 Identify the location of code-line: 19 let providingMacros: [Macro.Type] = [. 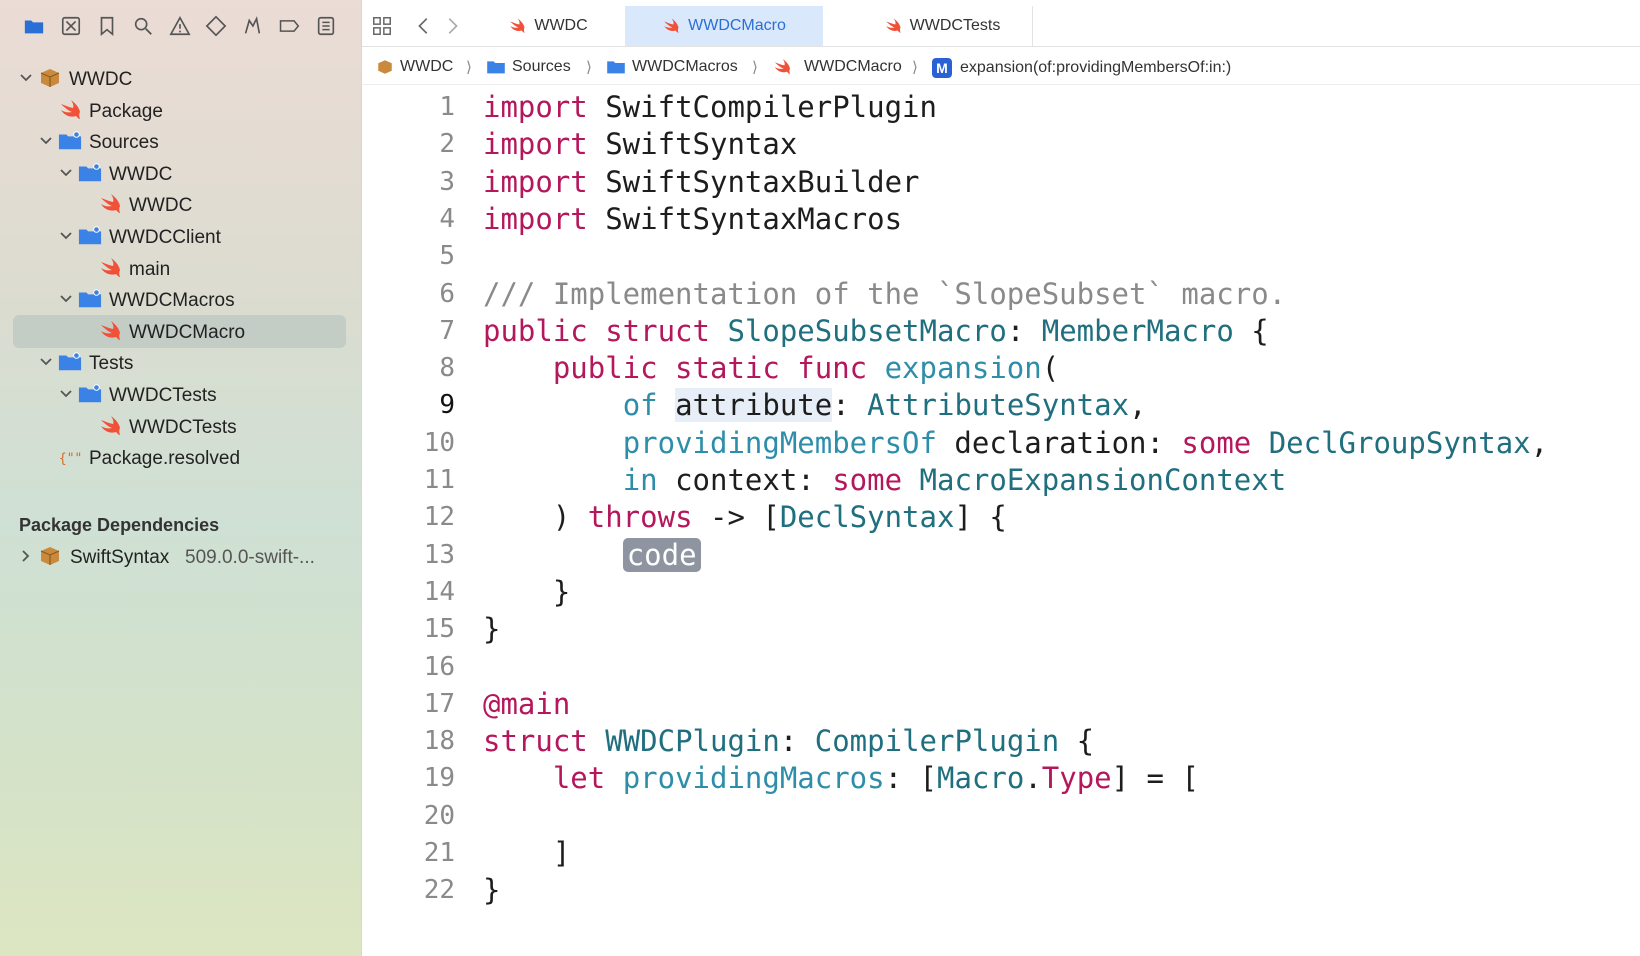
(1001, 778).